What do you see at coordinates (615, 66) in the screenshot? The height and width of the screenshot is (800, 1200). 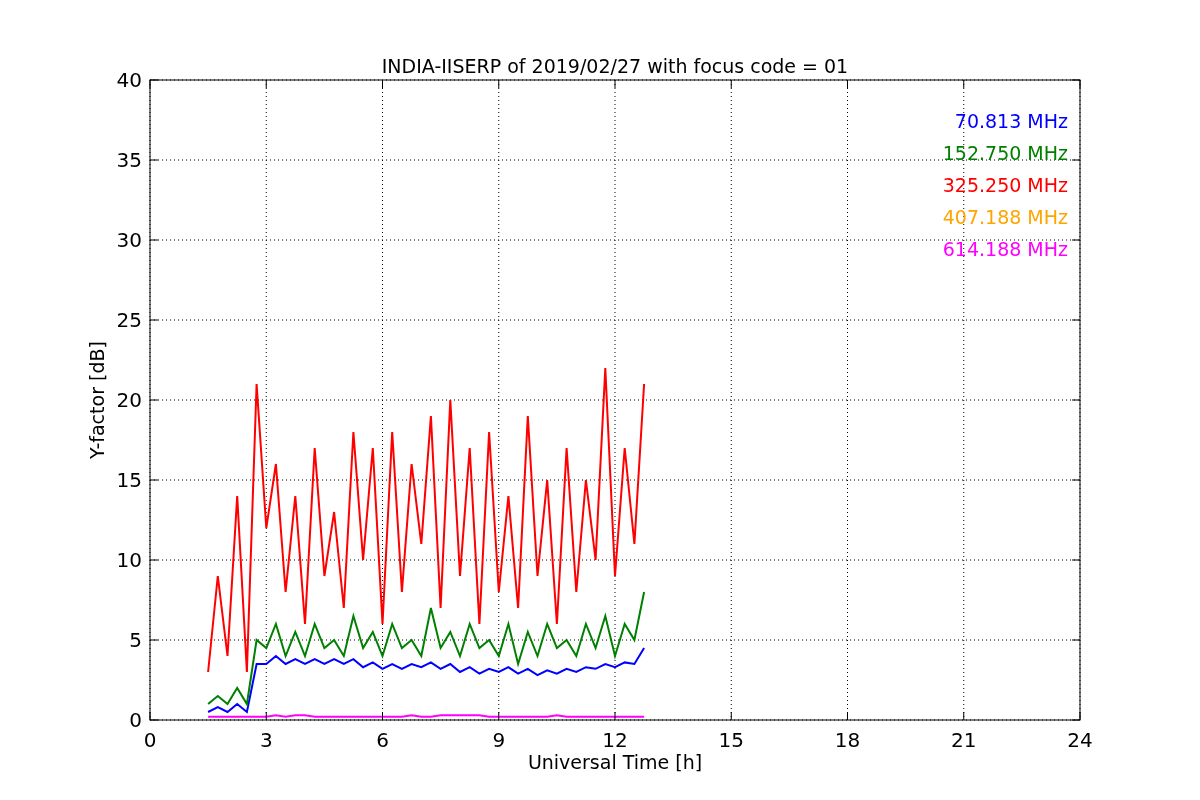 I see `chart-title: INDIA-IISERP of 2019/02/27 with focus code = 01` at bounding box center [615, 66].